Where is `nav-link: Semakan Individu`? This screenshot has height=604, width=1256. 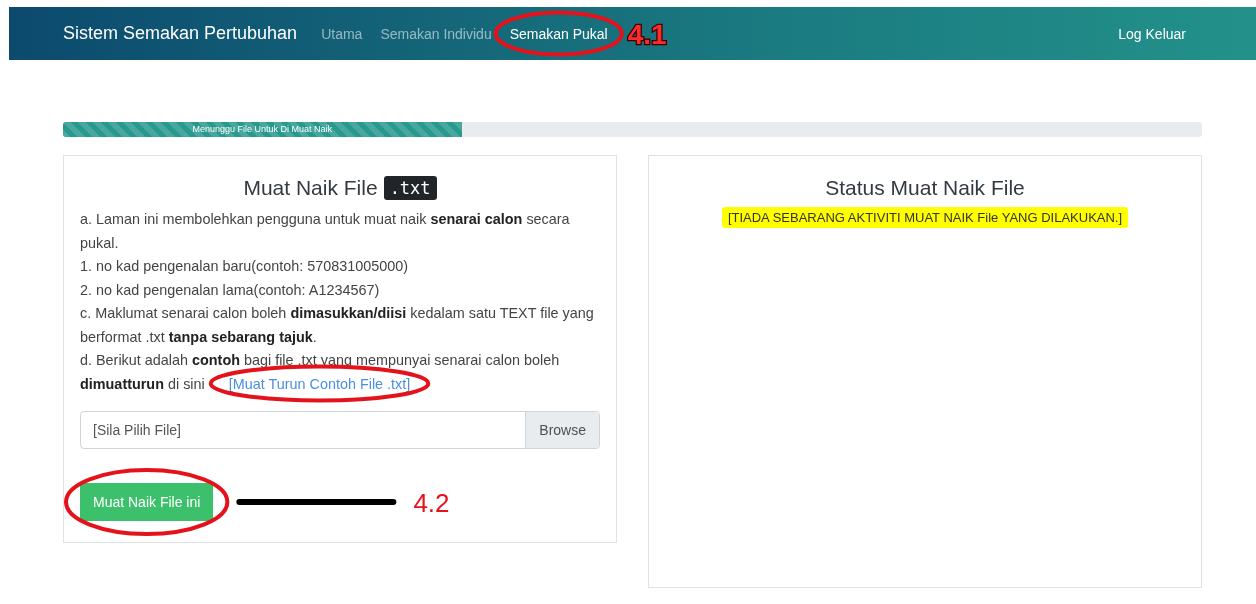
nav-link: Semakan Individu is located at coordinates (436, 33).